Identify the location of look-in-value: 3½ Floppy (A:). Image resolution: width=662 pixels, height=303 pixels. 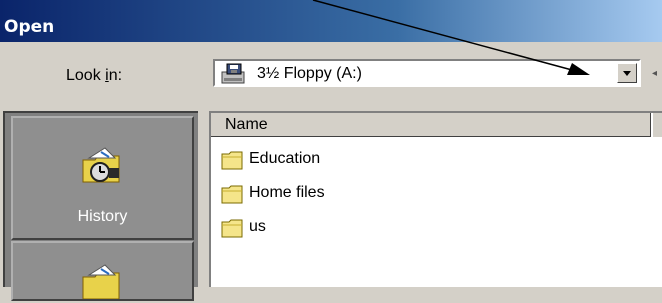
(309, 73).